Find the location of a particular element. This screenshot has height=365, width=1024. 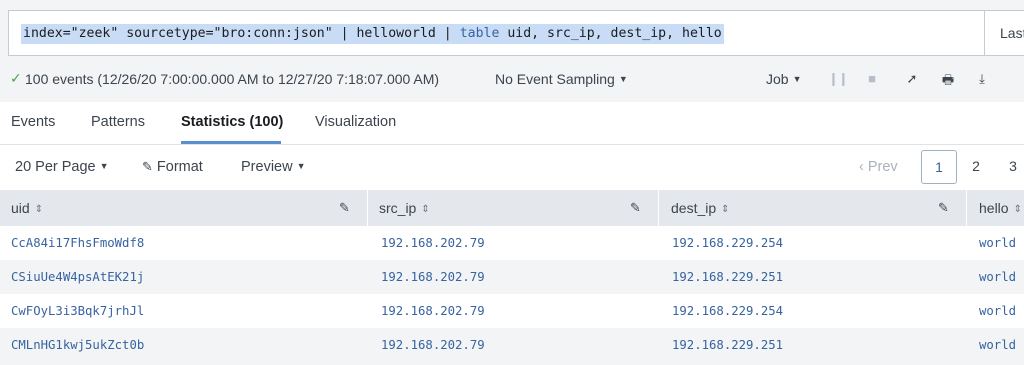

stop-icon: ■ is located at coordinates (872, 78).